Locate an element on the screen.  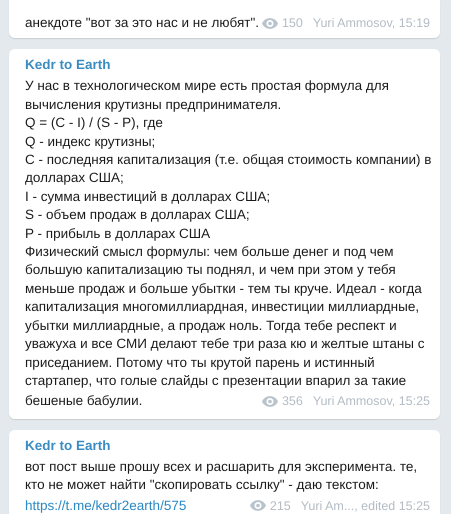
message-text: приседанием. Потому что ты крутой парень и истинный is located at coordinates (200, 362).